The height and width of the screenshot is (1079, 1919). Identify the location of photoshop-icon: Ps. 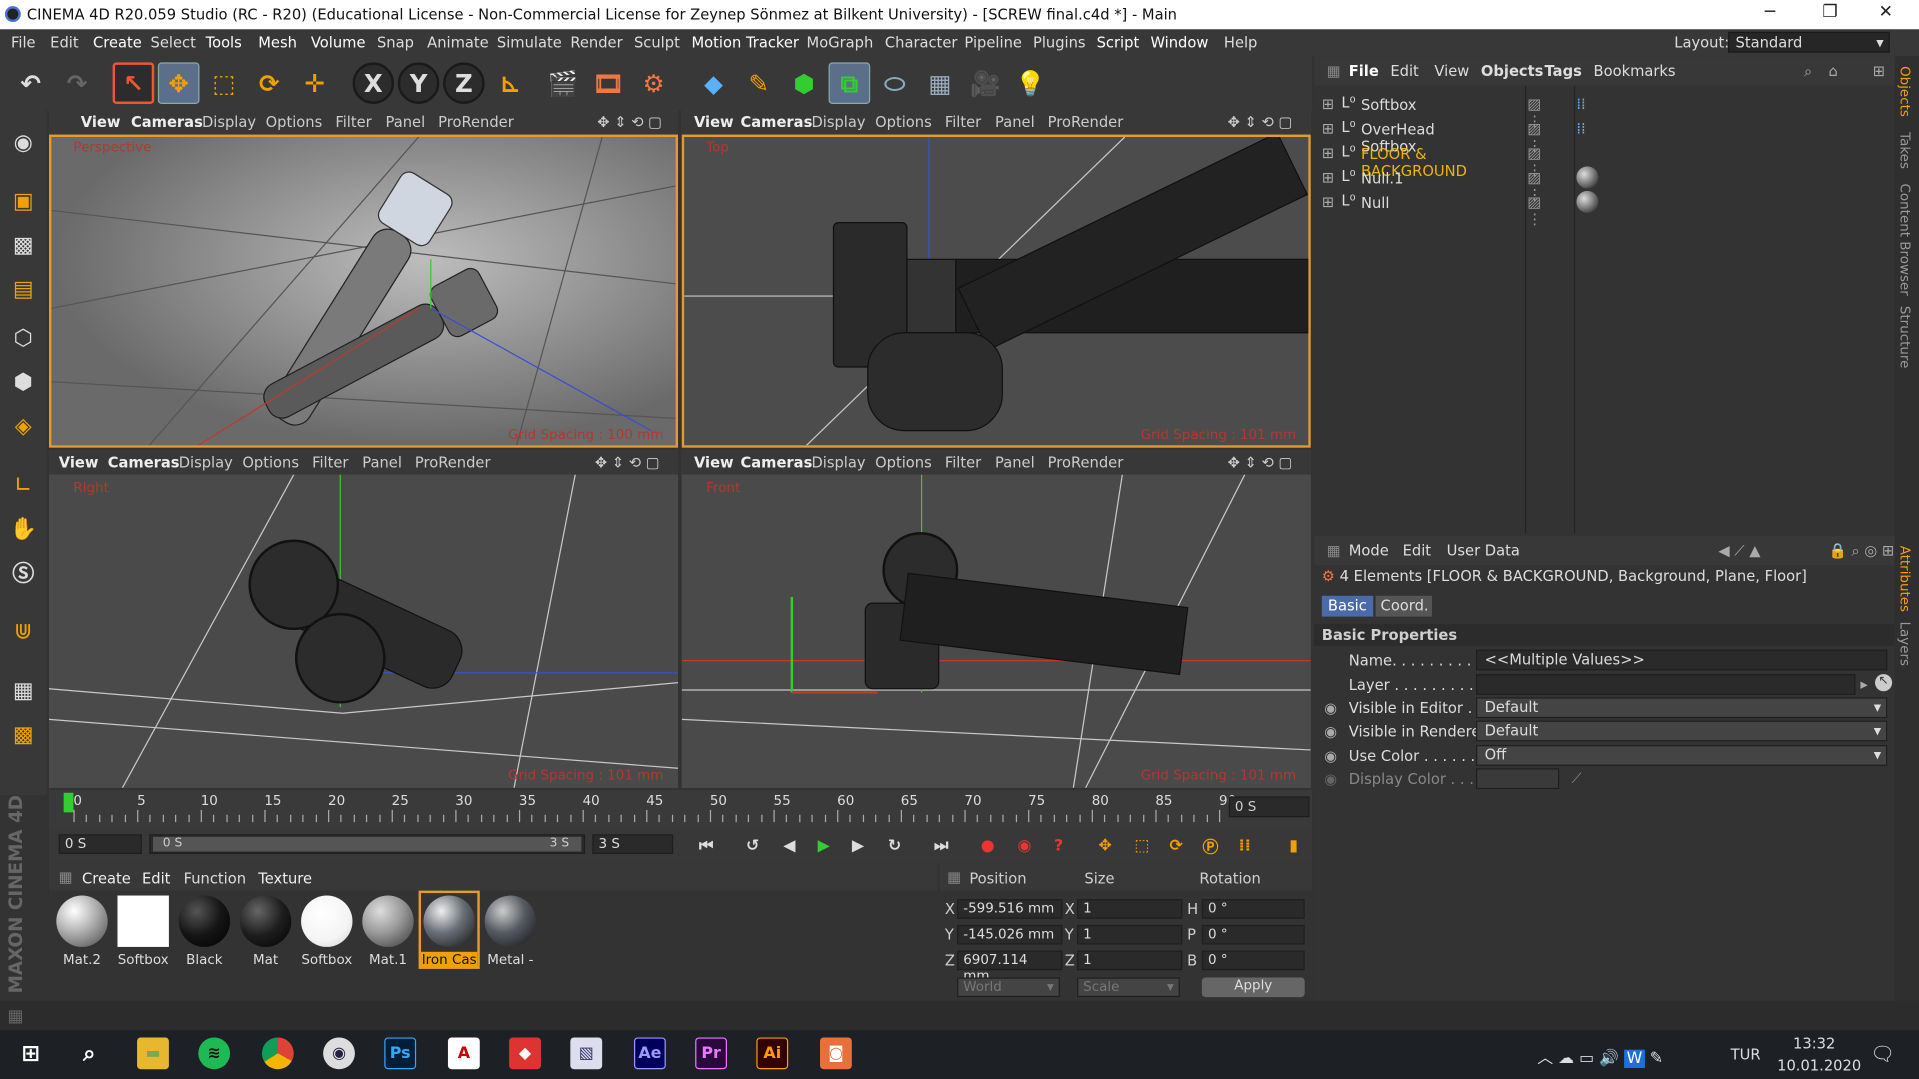
(400, 1053).